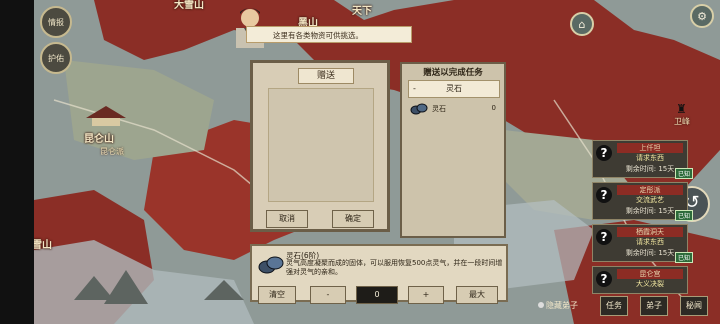 The height and width of the screenshot is (324, 720). Describe the element at coordinates (650, 190) in the screenshot. I see `quest-title: 定彤派` at that location.